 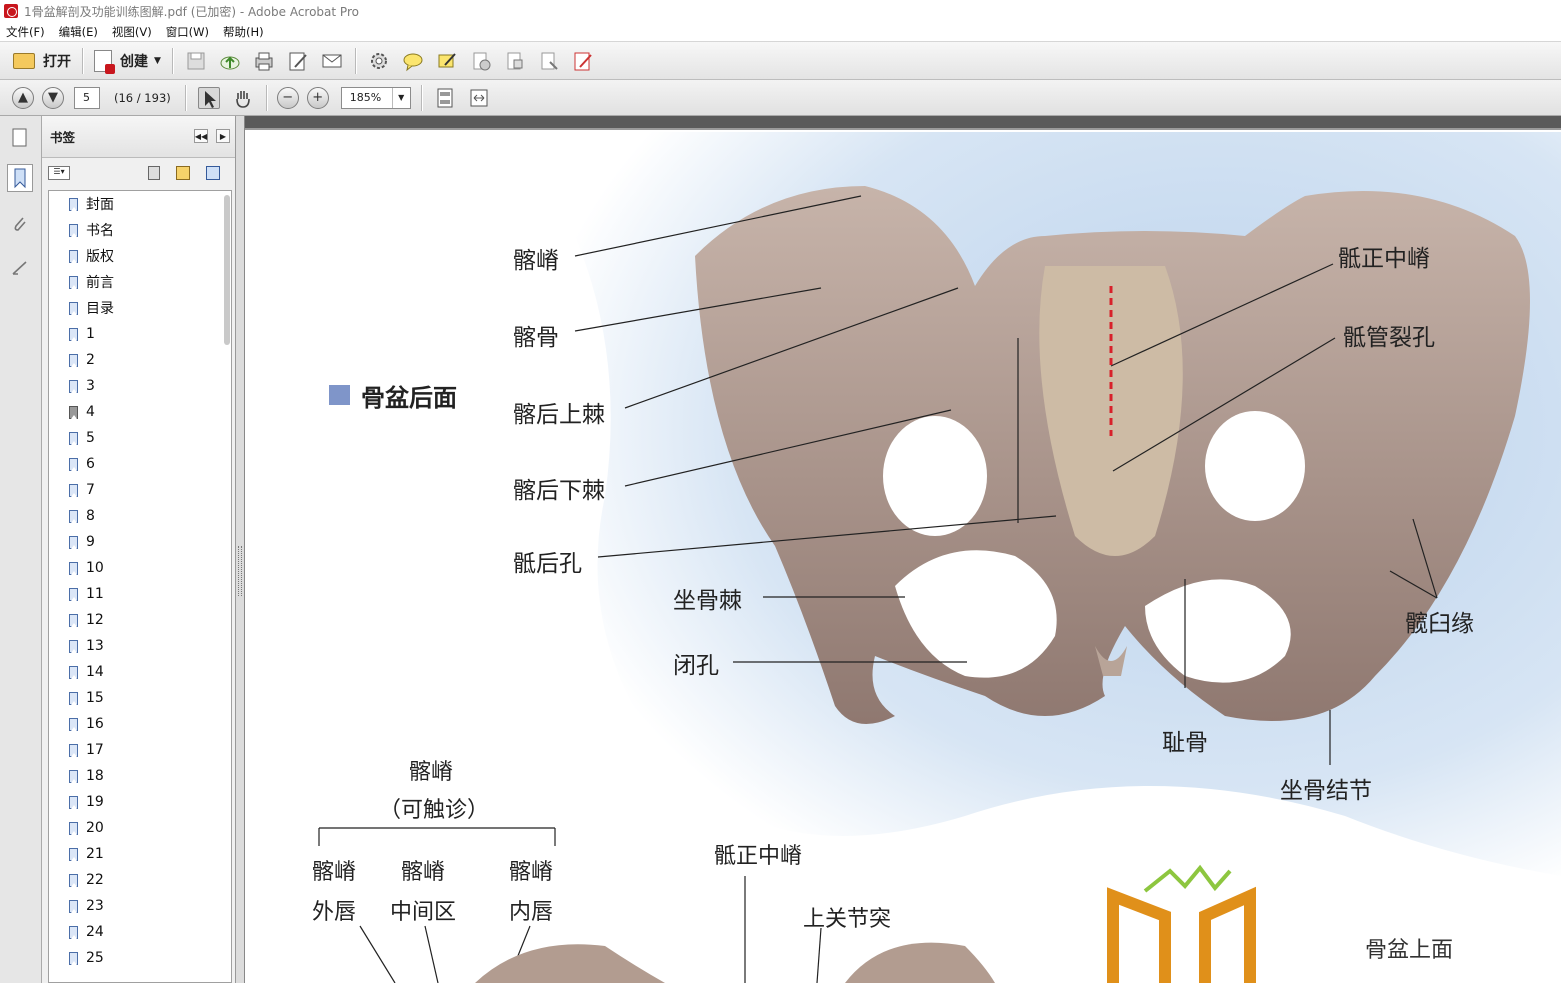 What do you see at coordinates (223, 136) in the screenshot?
I see `expand-panel-icon: ▶` at bounding box center [223, 136].